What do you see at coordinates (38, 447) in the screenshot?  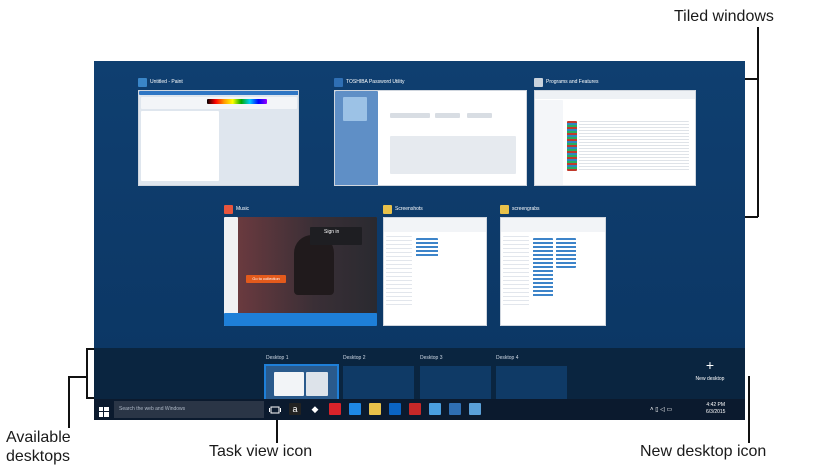 I see `available-desktops-callout: Available desktops` at bounding box center [38, 447].